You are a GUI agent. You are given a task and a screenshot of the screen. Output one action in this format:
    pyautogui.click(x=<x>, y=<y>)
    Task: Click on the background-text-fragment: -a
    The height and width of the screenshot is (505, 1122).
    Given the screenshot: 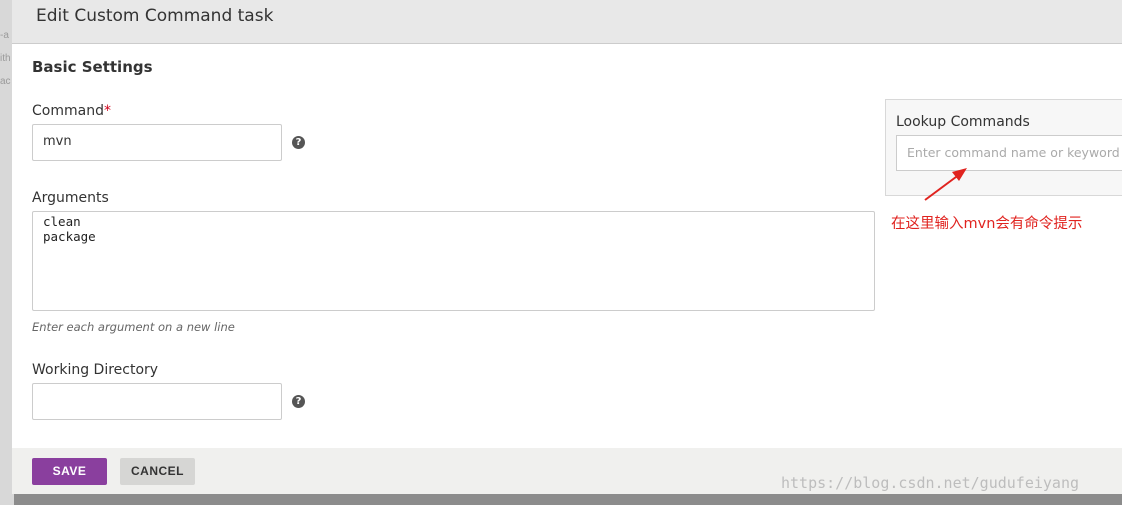 What is the action you would take?
    pyautogui.click(x=4, y=35)
    